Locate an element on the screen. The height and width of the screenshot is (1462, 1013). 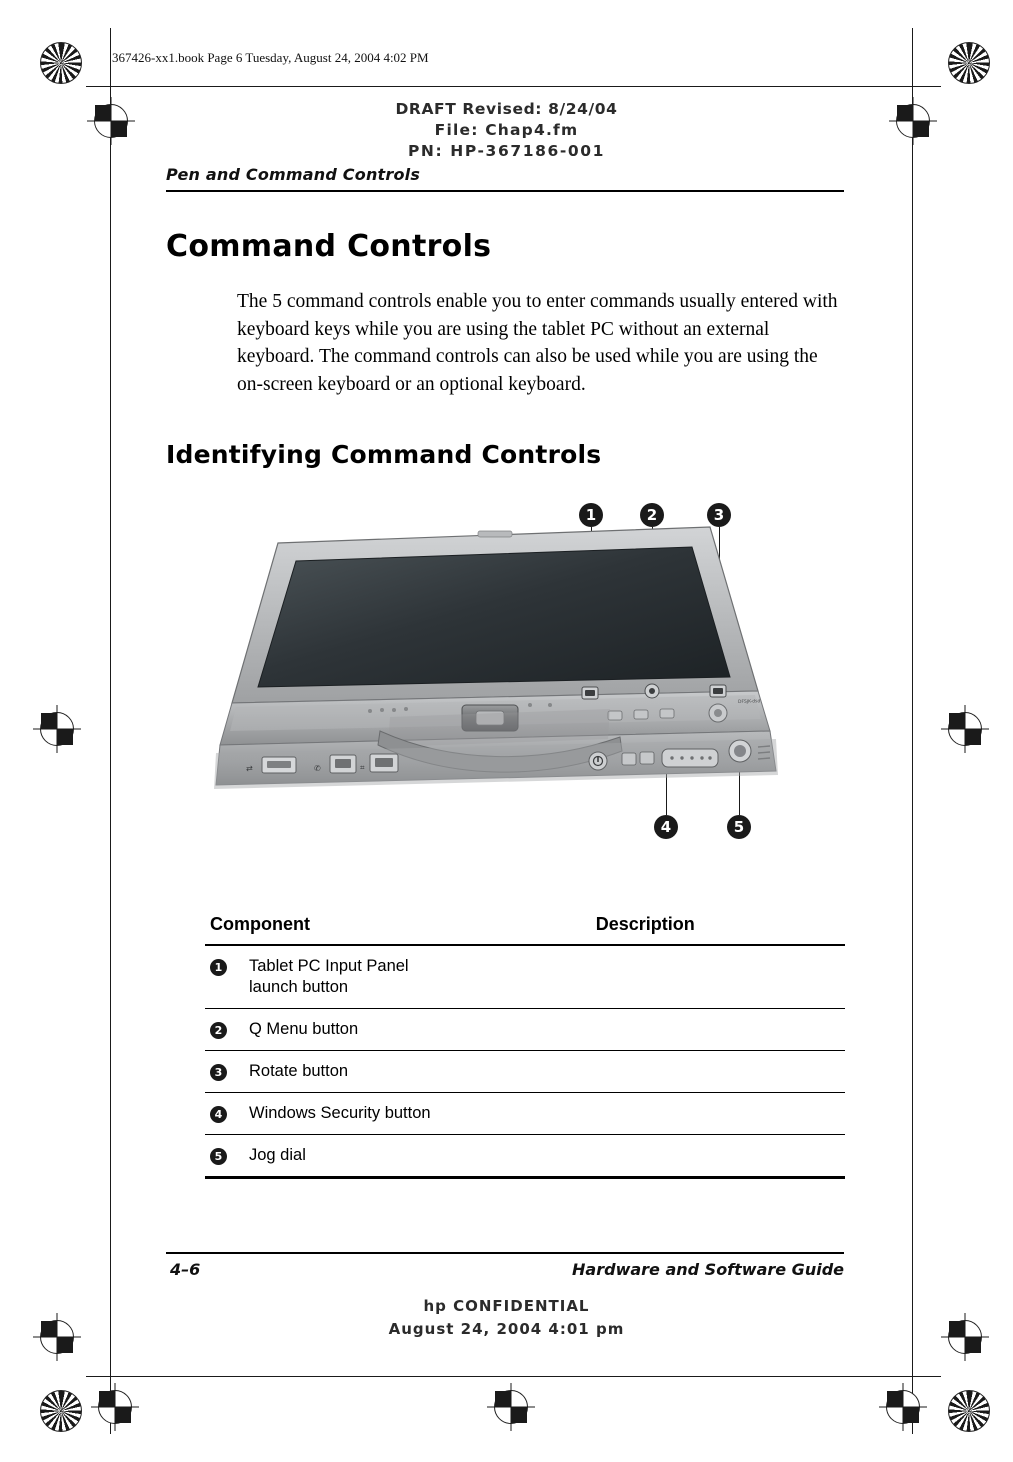
table-row: 3 Rotate button is located at coordinates (525, 1071).